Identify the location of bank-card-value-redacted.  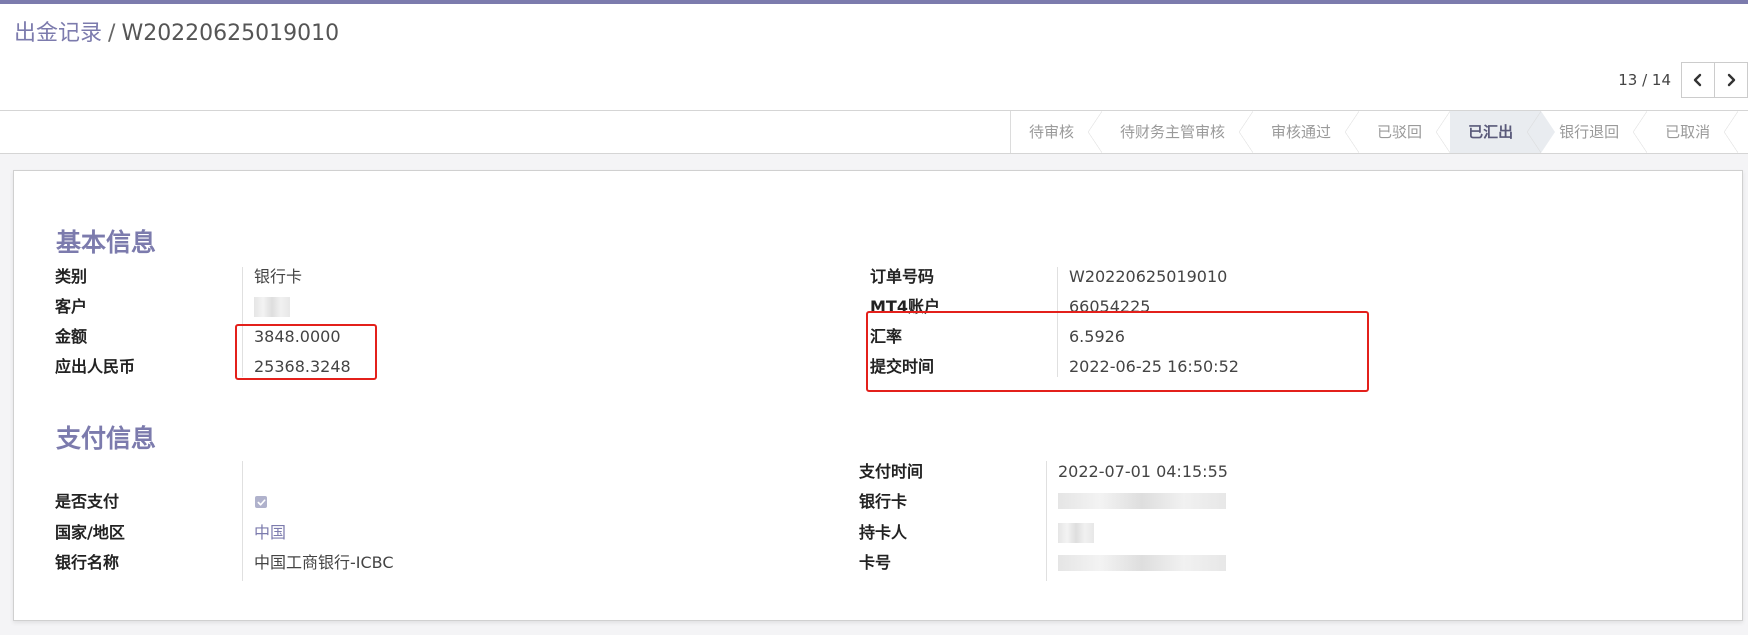
(1142, 501).